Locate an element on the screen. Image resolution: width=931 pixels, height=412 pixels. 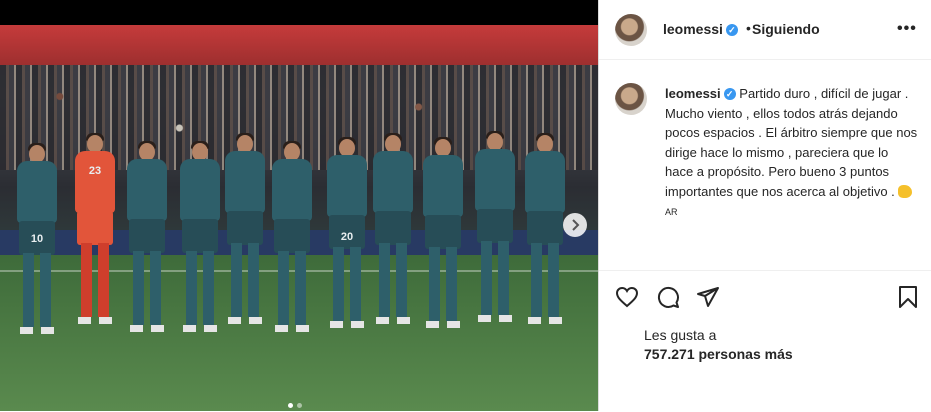
comment-icon is located at coordinates (668, 297).